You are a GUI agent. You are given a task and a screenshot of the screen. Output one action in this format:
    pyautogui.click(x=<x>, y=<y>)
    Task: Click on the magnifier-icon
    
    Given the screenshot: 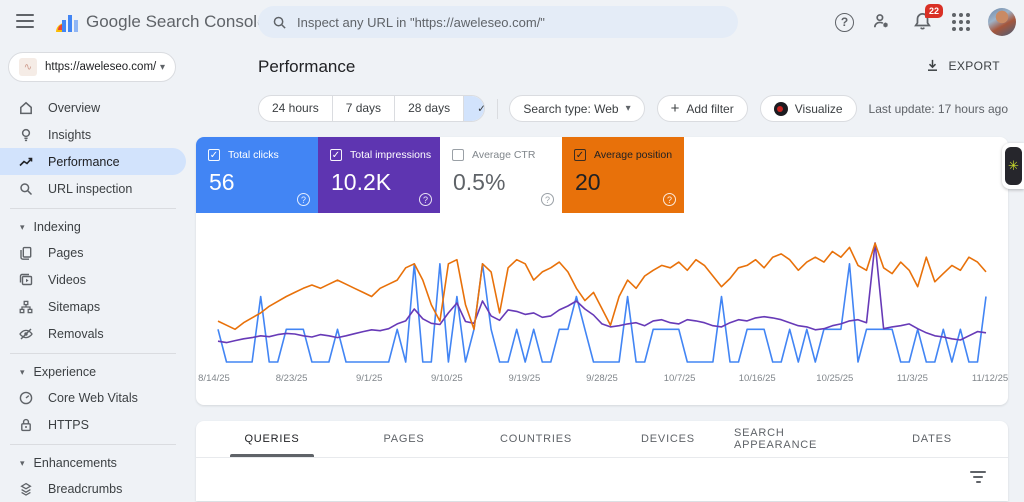 What is the action you would take?
    pyautogui.click(x=26, y=189)
    